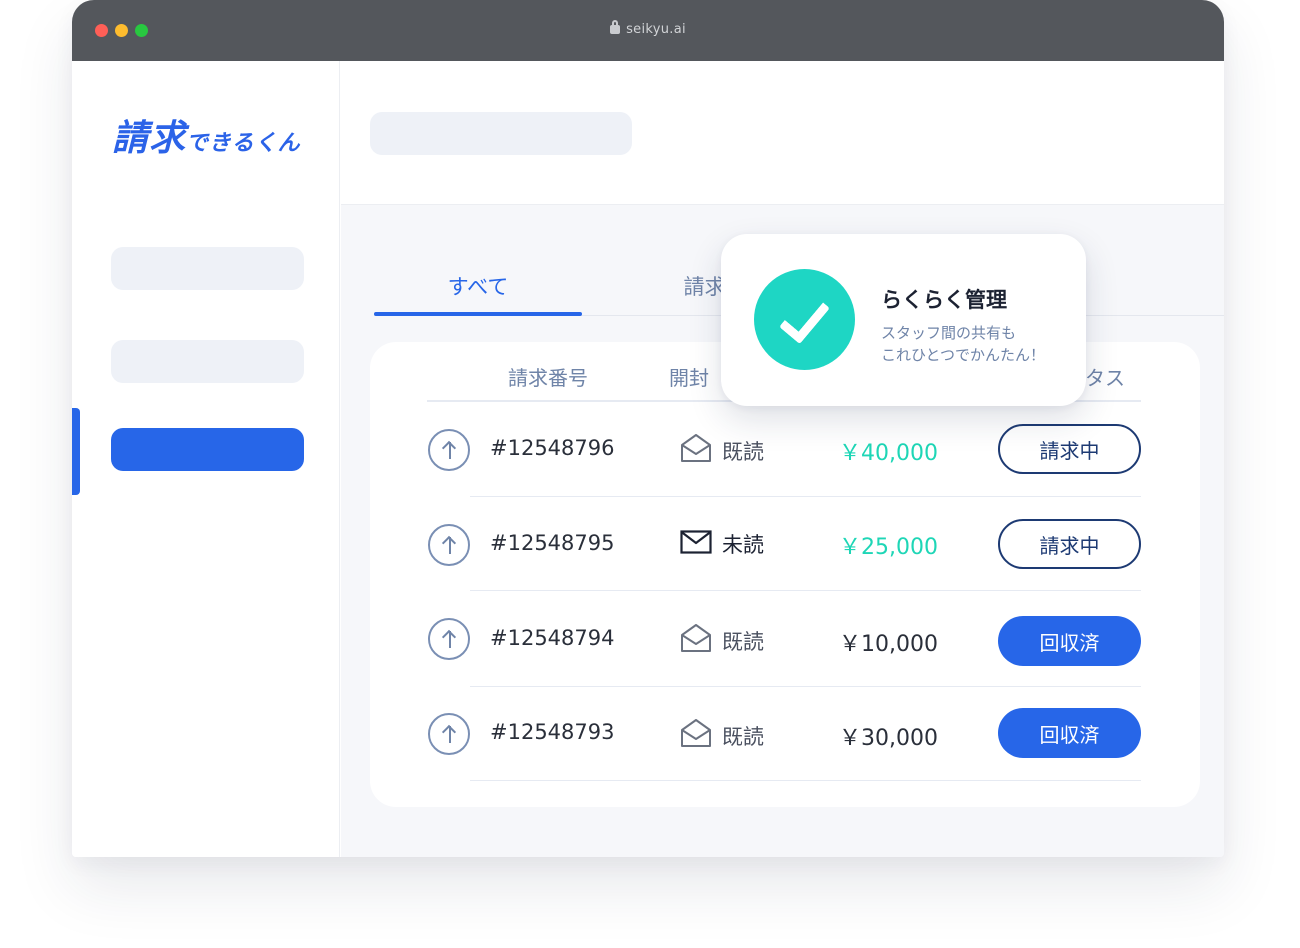  Describe the element at coordinates (1105, 378) in the screenshot. I see `column-header-status: タス` at that location.